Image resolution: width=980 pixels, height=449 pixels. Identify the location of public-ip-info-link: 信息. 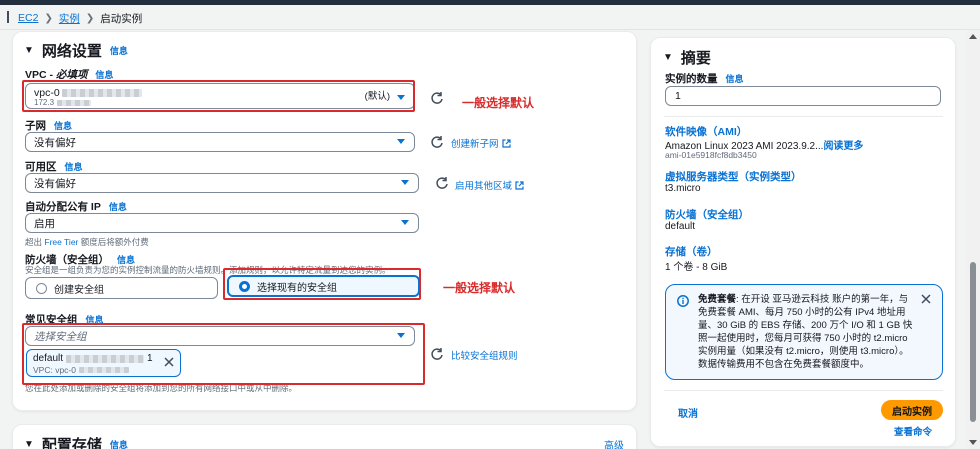
(118, 206).